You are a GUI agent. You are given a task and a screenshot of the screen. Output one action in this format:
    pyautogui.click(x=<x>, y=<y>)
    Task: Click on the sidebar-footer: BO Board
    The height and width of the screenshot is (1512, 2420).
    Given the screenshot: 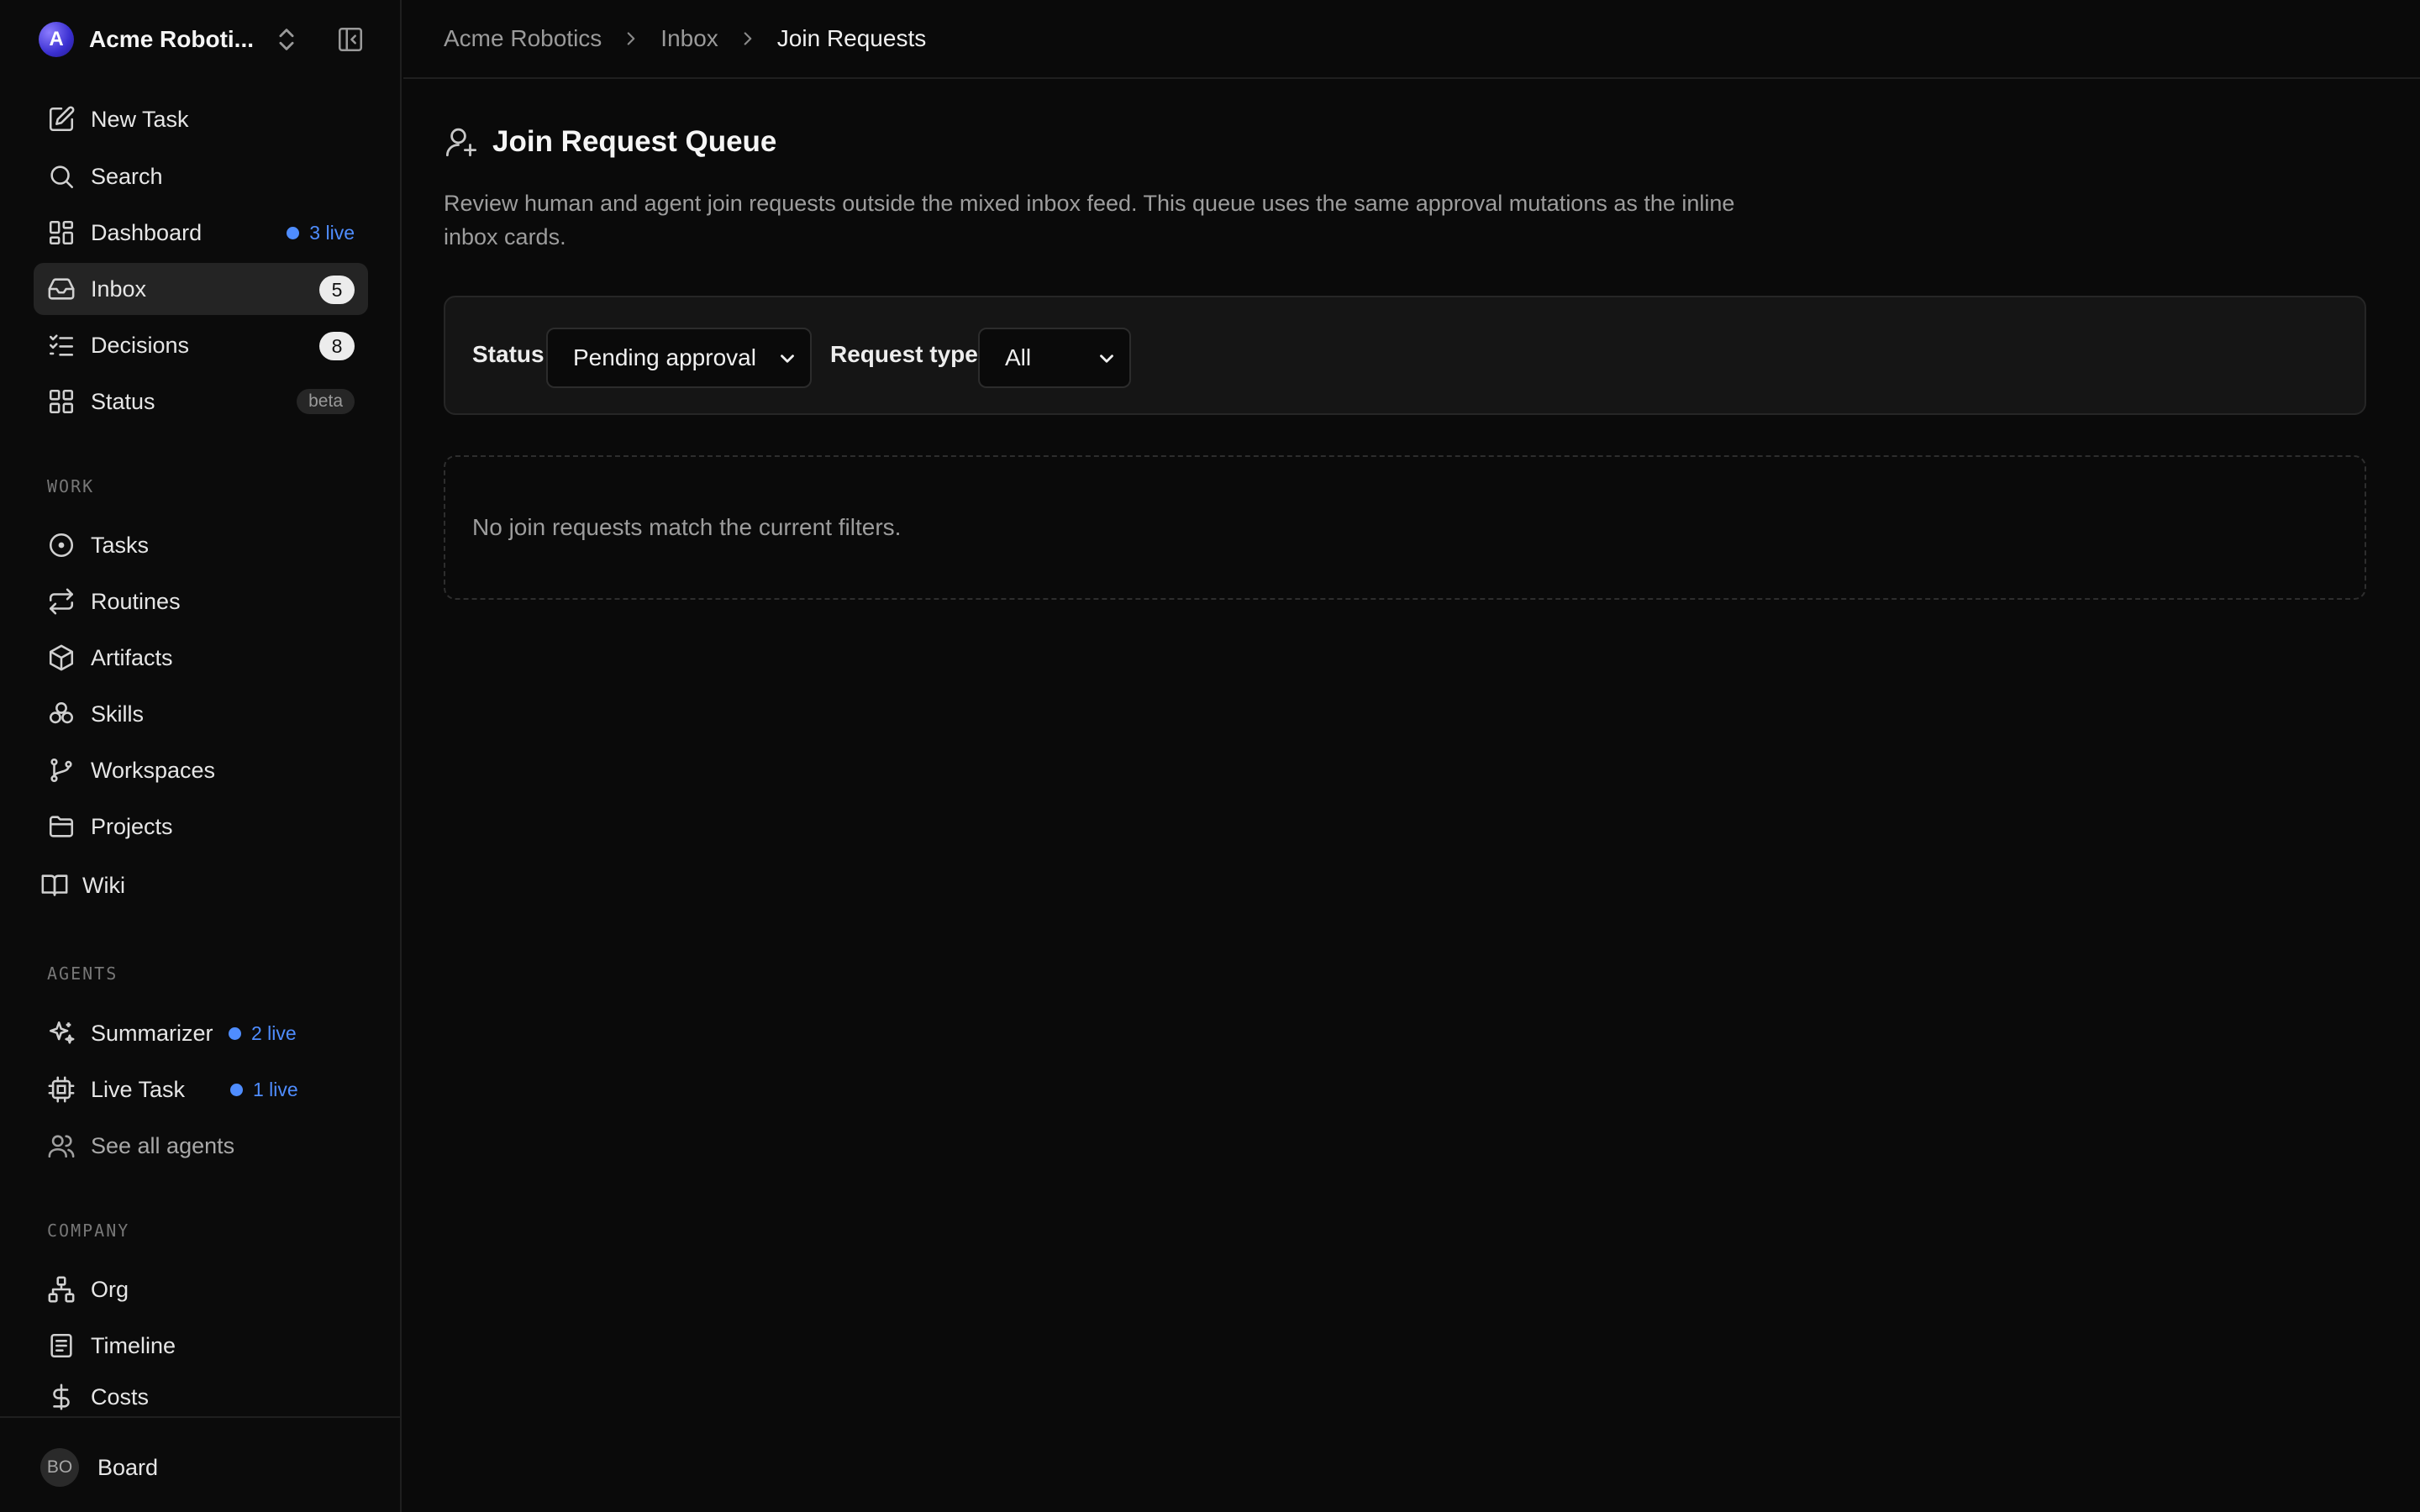 What is the action you would take?
    pyautogui.click(x=200, y=1464)
    